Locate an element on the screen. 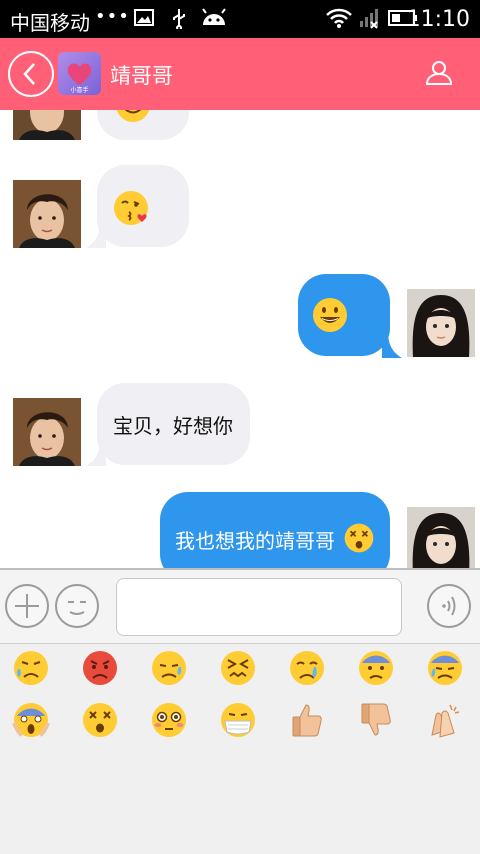 The image size is (480, 854). message-text: 我也想我的靖哥哥 is located at coordinates (255, 541).